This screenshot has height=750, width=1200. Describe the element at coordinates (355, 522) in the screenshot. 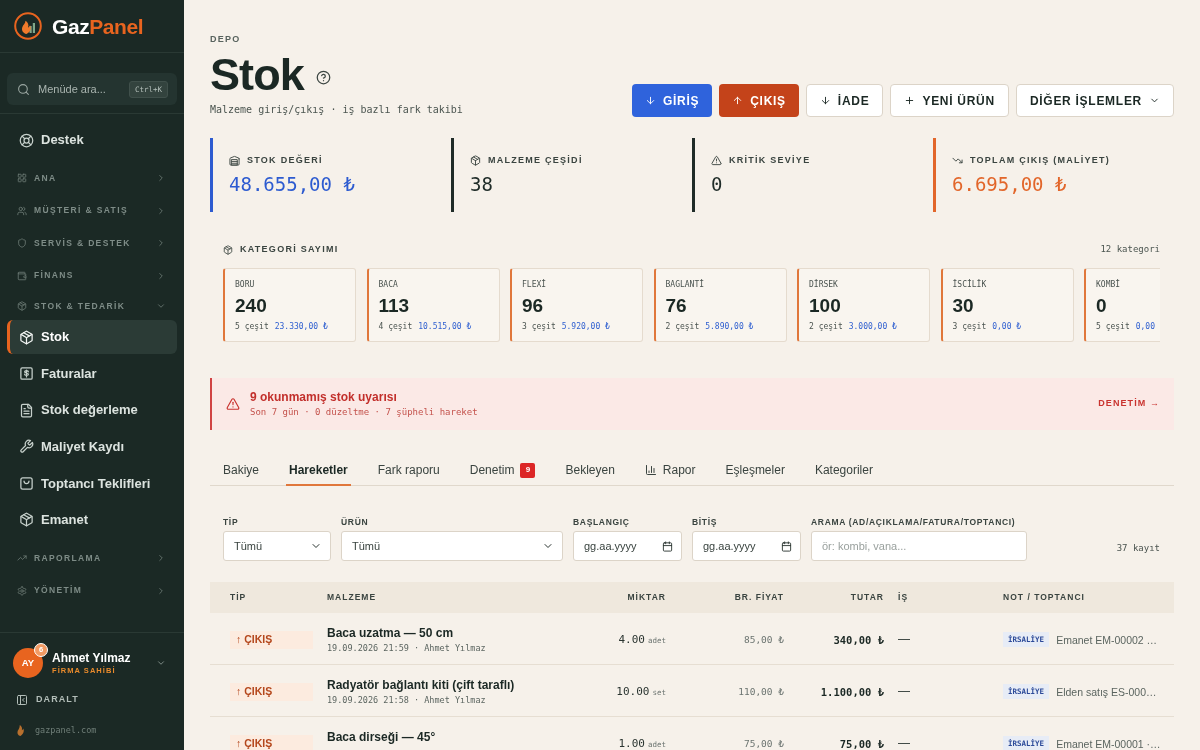

I see `filter-label: ÜRÜN` at that location.